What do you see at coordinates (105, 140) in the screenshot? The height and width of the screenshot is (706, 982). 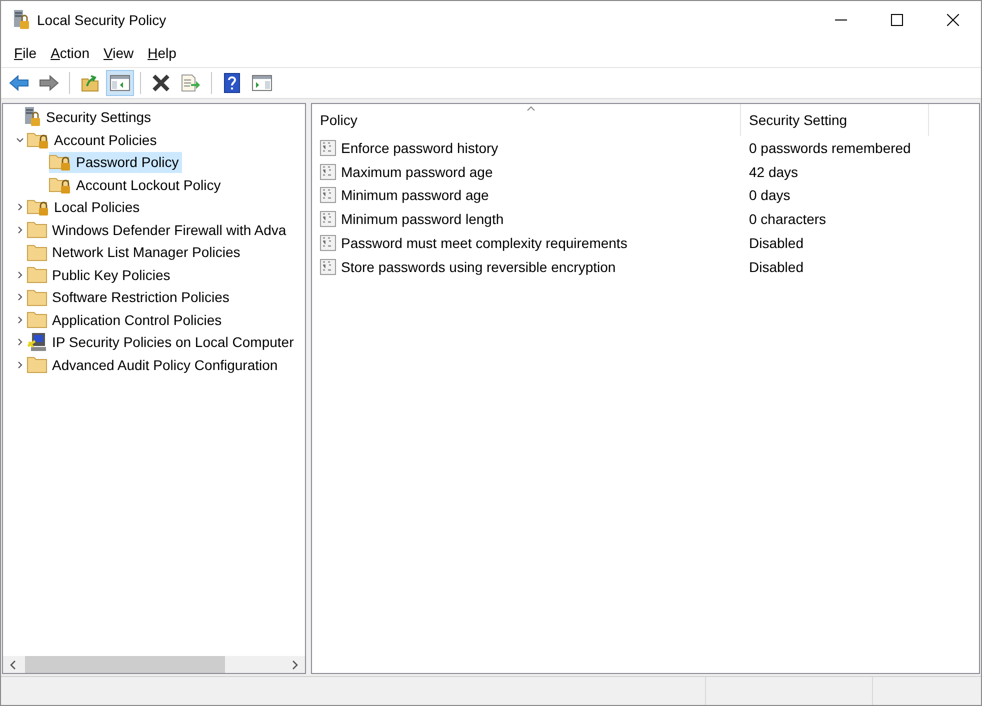 I see `tree-item-label: Account Policies` at bounding box center [105, 140].